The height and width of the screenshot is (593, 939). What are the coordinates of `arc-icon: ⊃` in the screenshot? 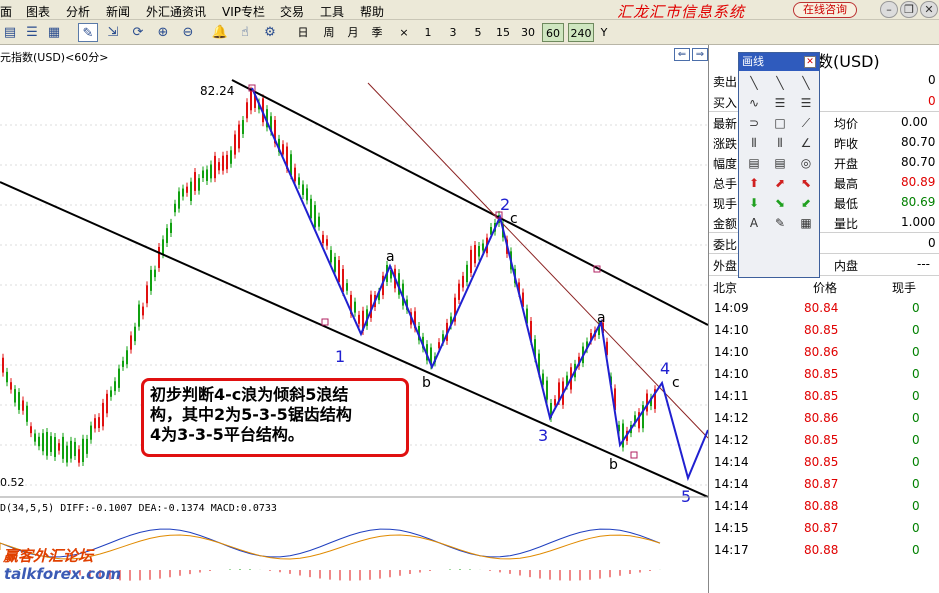 It's located at (754, 123).